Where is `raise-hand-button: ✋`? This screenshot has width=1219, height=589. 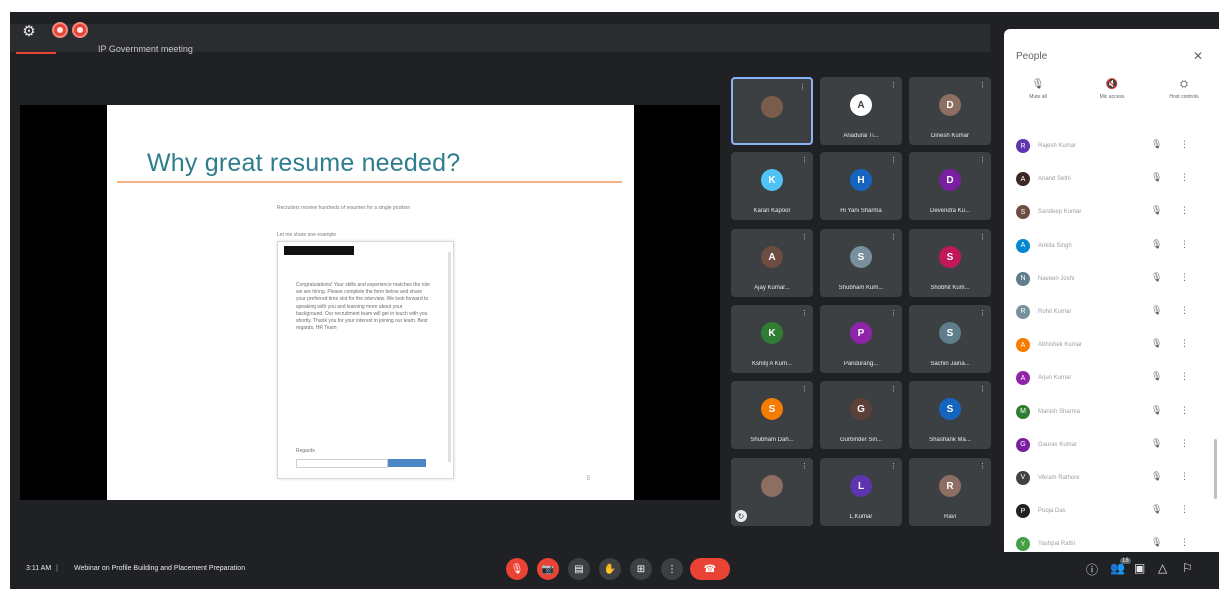
raise-hand-button: ✋ is located at coordinates (610, 569).